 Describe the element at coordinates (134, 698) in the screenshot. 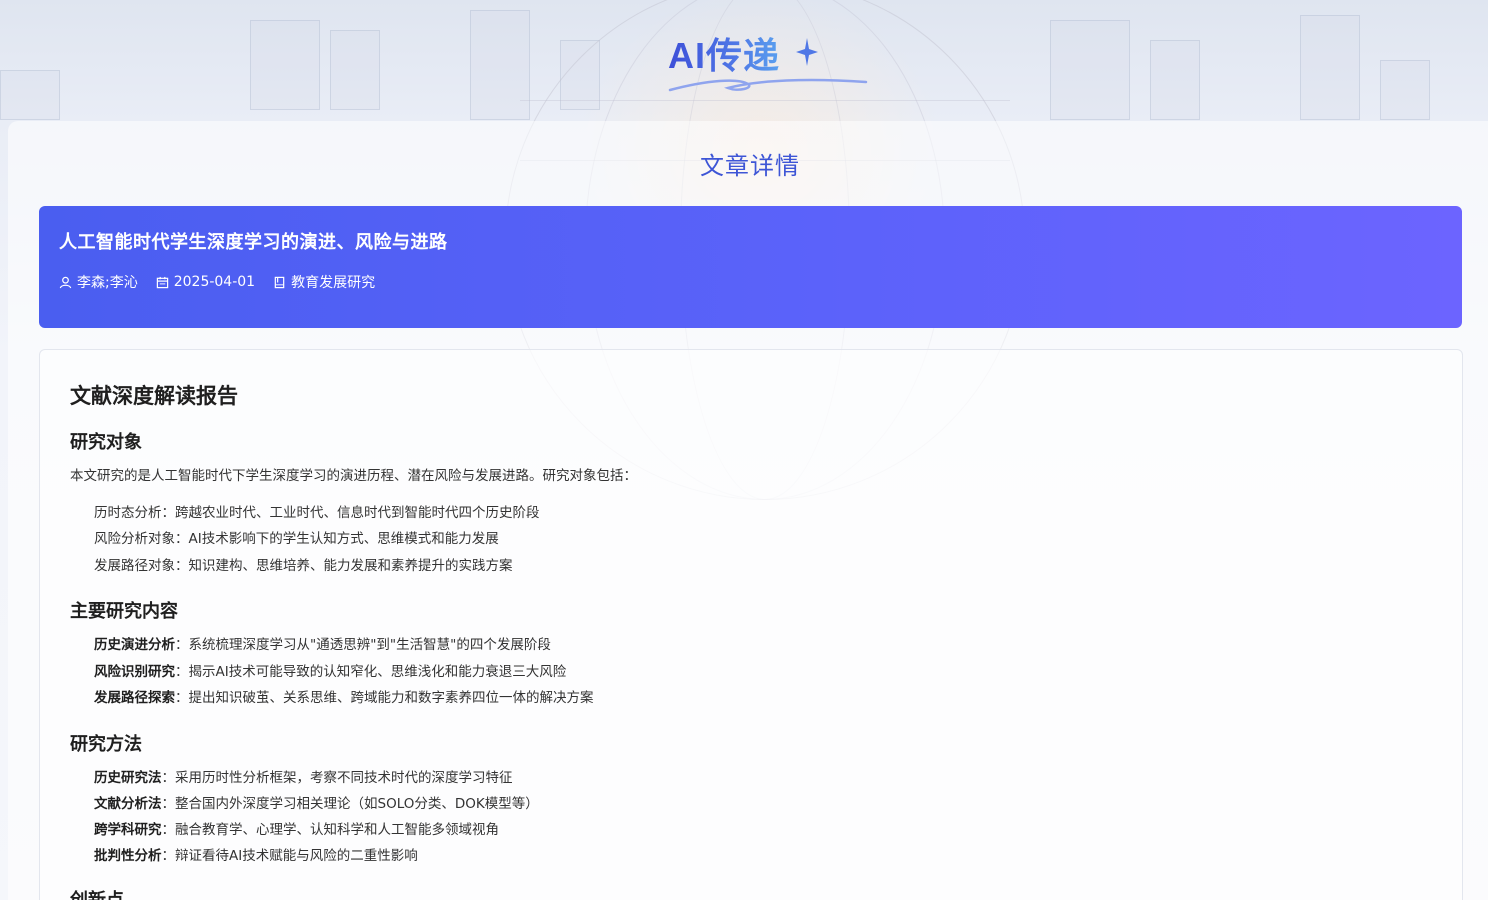

I see `list-item-label: 发展路径探索` at that location.